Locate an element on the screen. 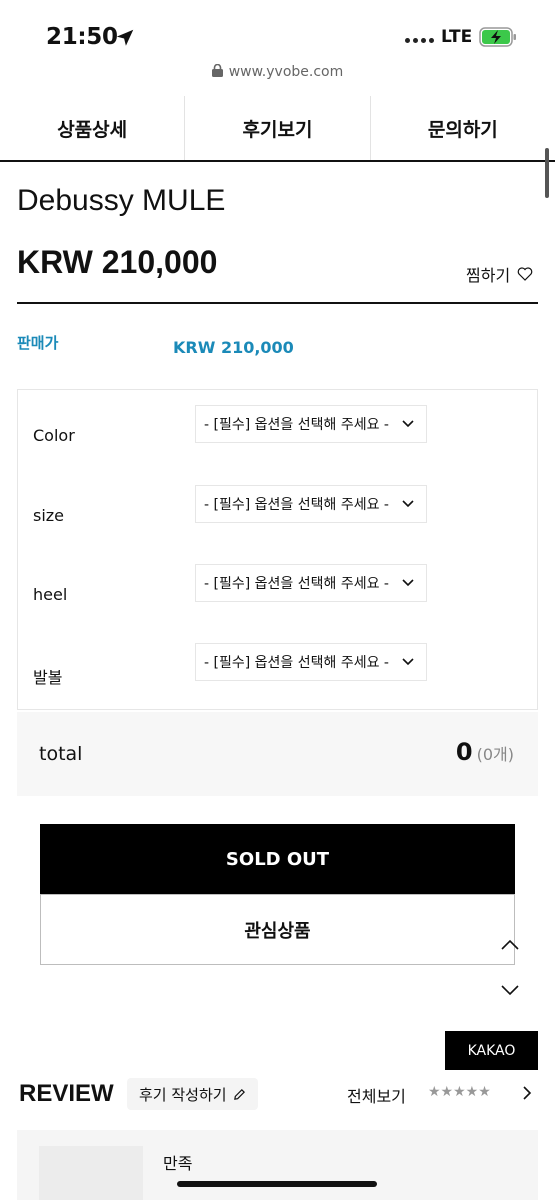  total-count: (0개) is located at coordinates (495, 754).